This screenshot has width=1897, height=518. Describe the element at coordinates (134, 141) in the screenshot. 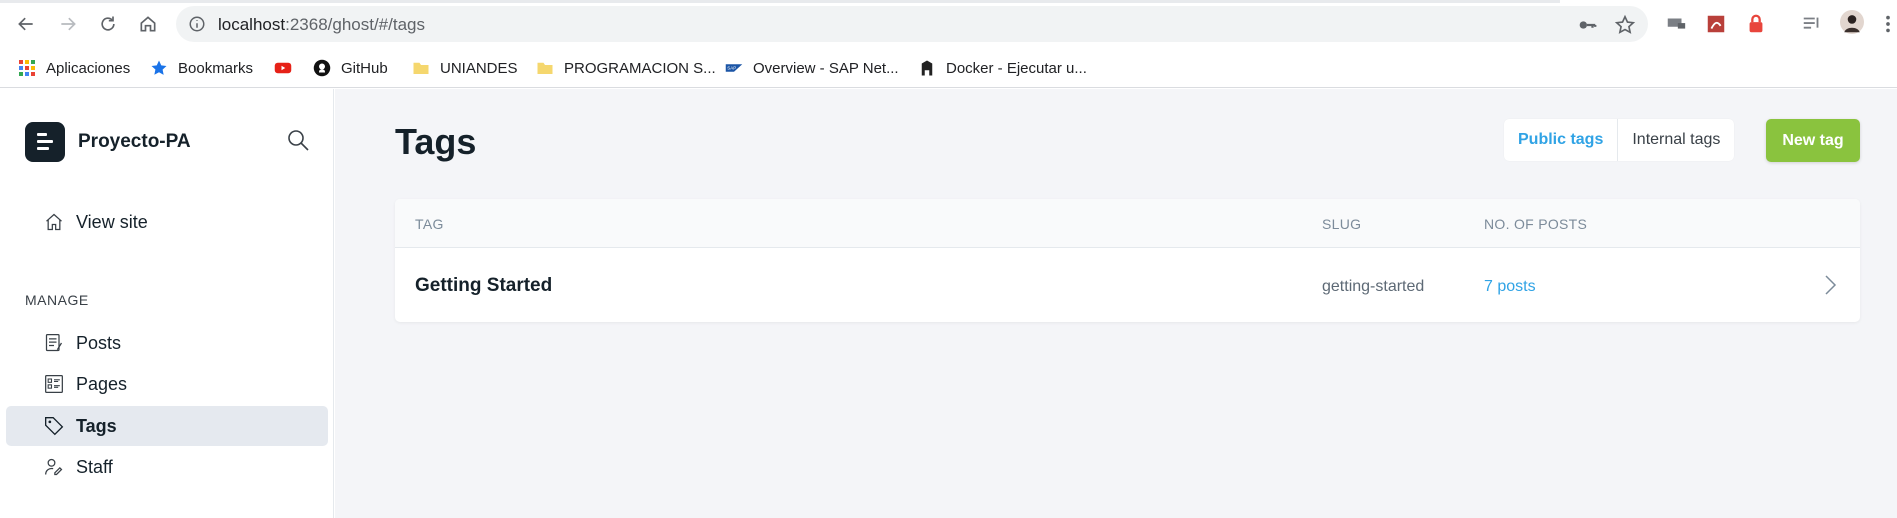

I see `site-name: Proyecto-PA` at that location.